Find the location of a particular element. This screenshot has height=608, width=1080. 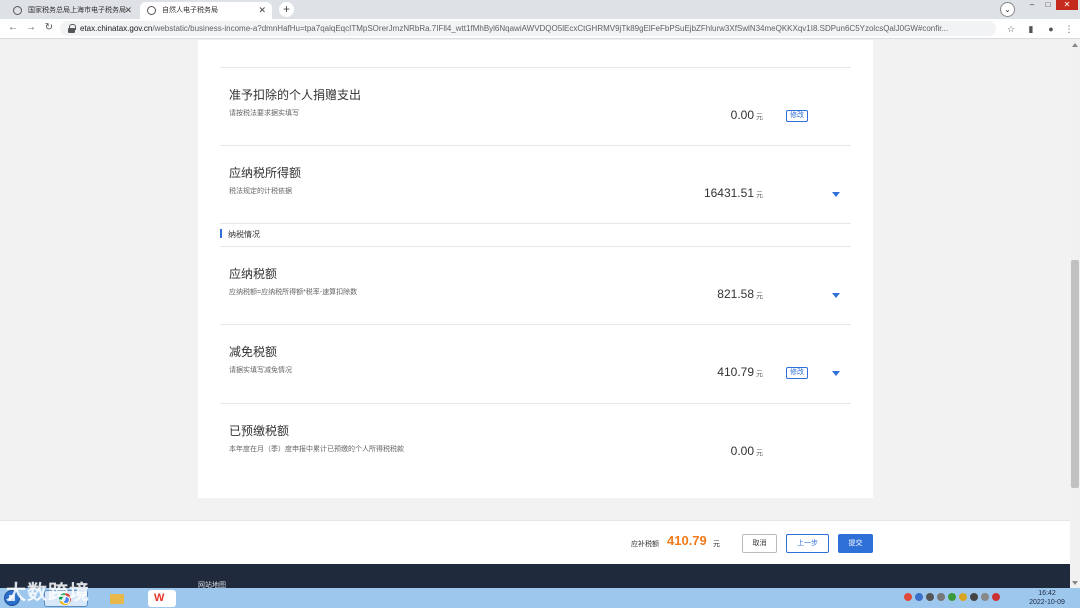

row-donation: 准予扣除的个人捐赠支出 请按税法要求据实填写 0.00 元 修改 is located at coordinates (535, 107).